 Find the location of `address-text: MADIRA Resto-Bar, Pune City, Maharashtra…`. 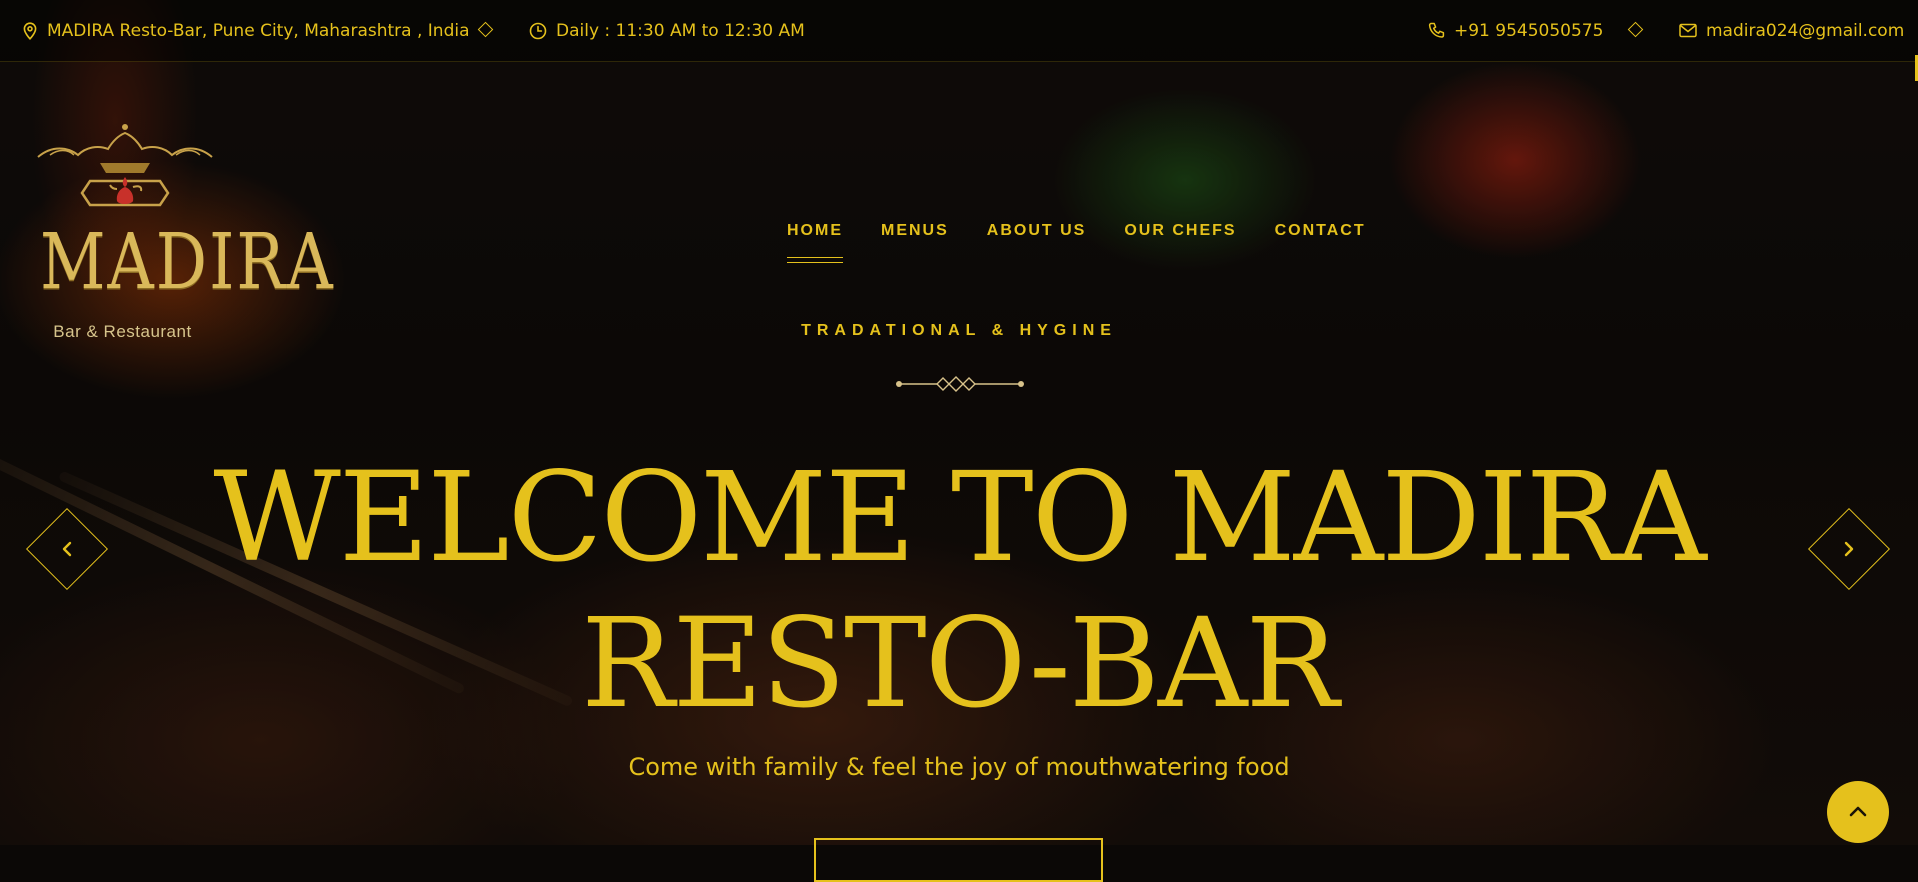

address-text: MADIRA Resto-Bar, Pune City, Maharashtra… is located at coordinates (258, 30).